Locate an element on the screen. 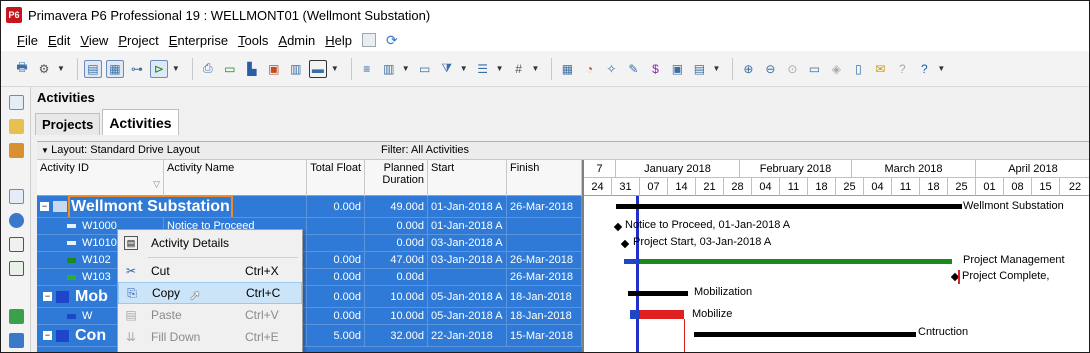 This screenshot has height=353, width=1090. total-float-cell: 5.00d is located at coordinates (336, 335).